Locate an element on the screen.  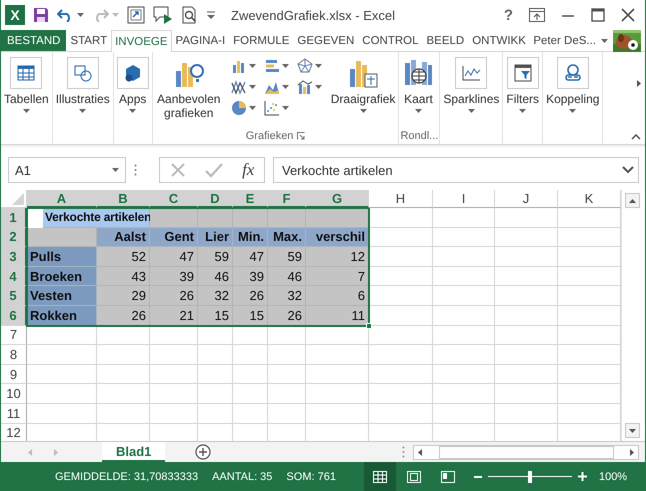
excel-logo: X is located at coordinates (15, 15).